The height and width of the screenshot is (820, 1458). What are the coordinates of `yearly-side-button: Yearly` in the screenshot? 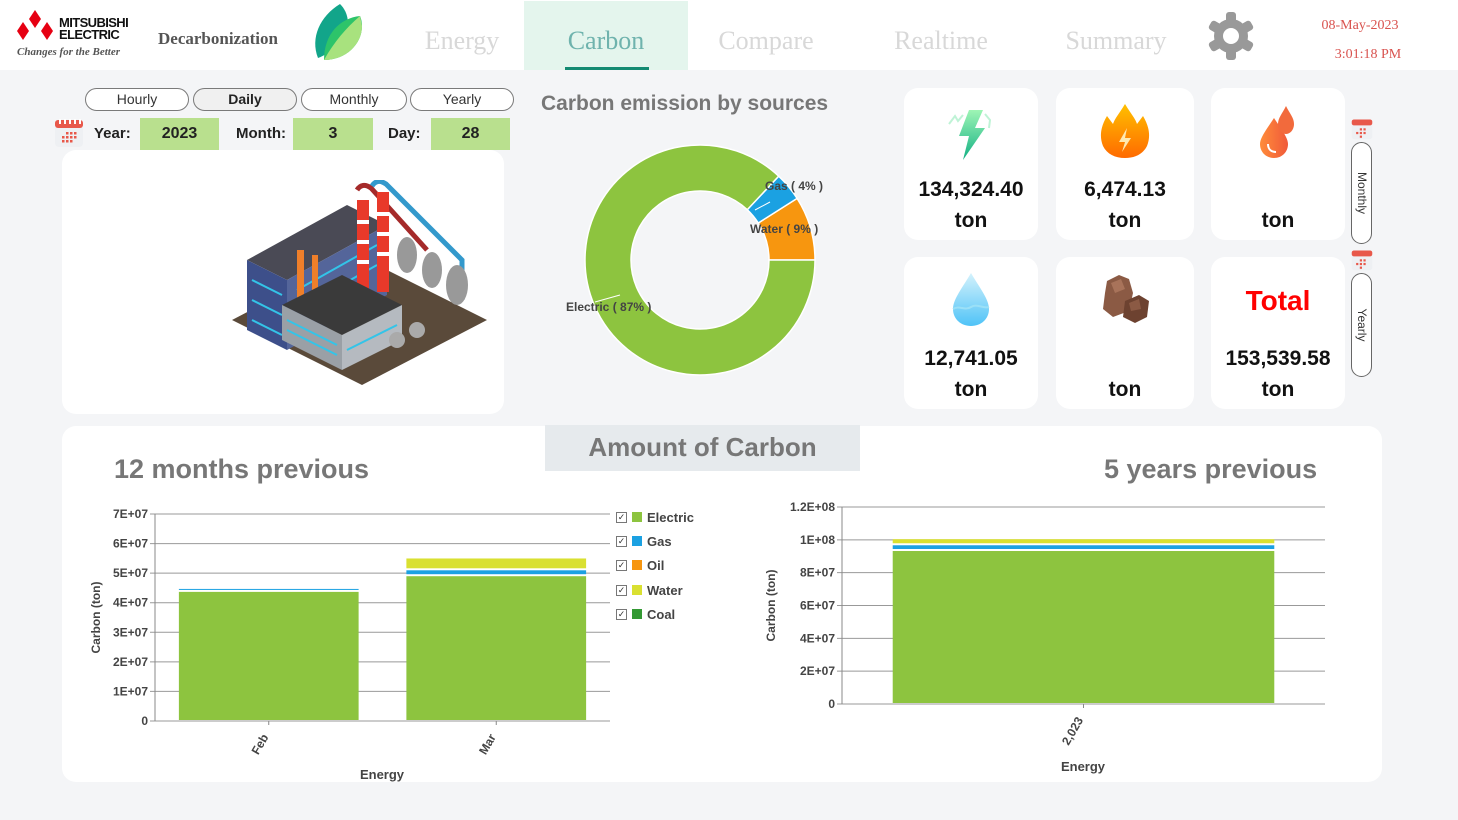 It's located at (1361, 325).